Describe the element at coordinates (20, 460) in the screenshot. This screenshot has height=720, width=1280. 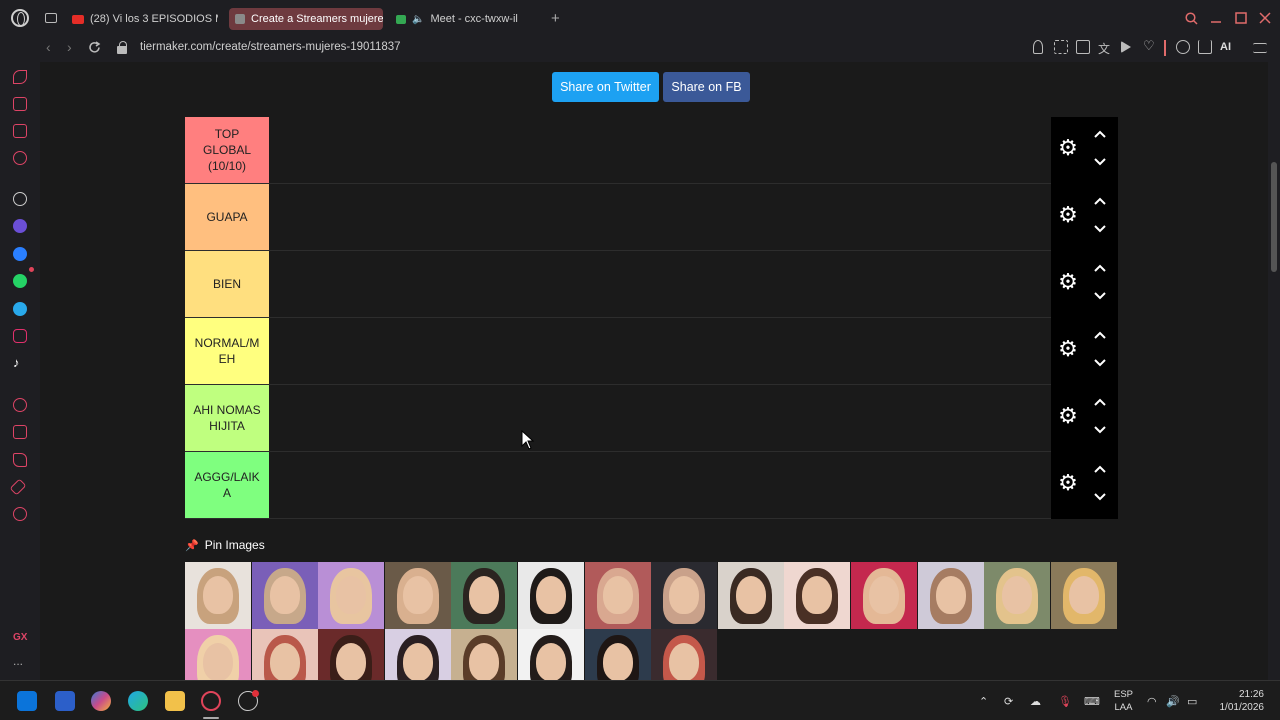
I see `extensions-icon` at that location.